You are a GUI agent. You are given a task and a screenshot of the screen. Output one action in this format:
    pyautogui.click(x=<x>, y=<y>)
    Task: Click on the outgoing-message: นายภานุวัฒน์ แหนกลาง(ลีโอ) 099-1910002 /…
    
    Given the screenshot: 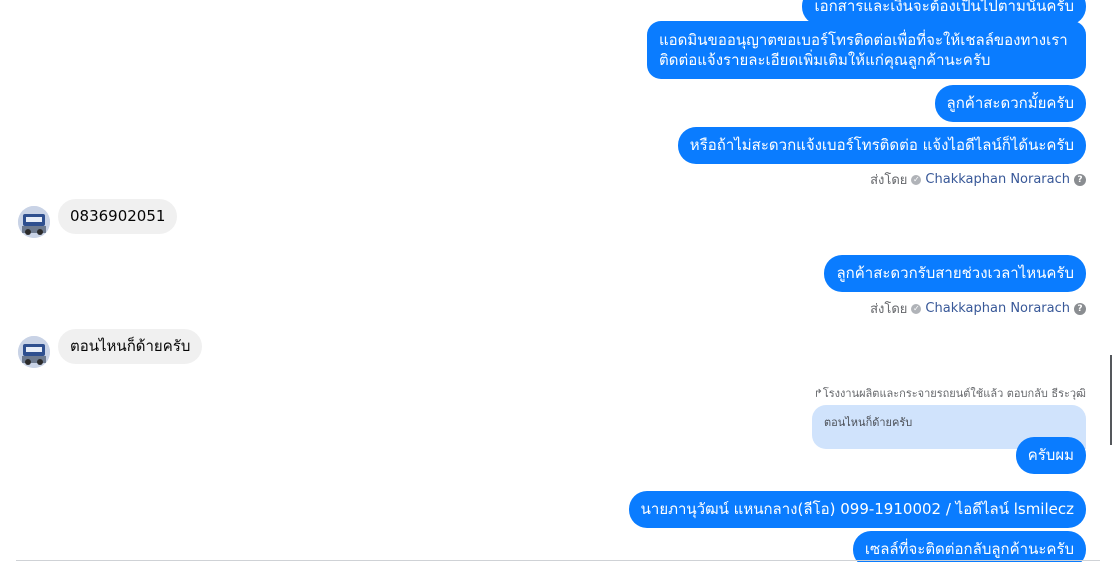 What is the action you would take?
    pyautogui.click(x=857, y=509)
    